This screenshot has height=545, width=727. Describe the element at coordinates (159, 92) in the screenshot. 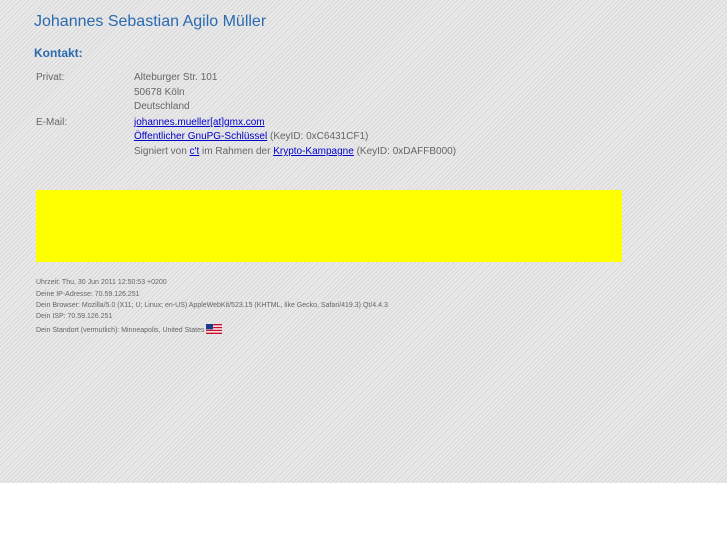

I see `address-line-city: 50678 Köln` at that location.